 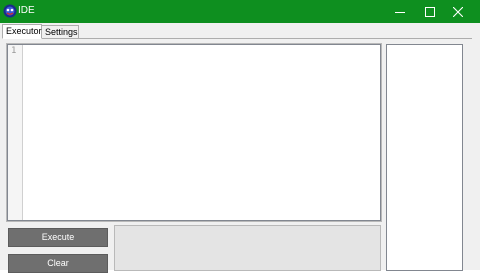 What do you see at coordinates (58, 237) in the screenshot?
I see `execute-button: Execute` at bounding box center [58, 237].